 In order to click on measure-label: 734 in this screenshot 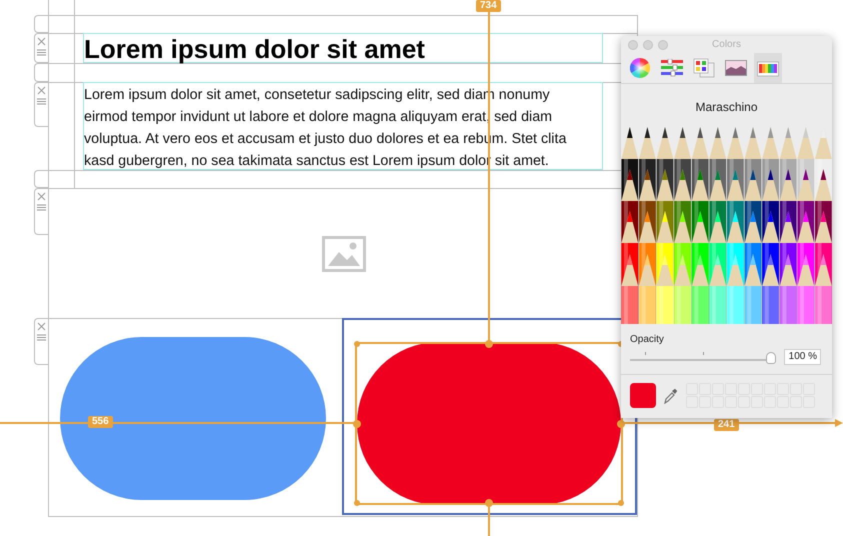, I will do `click(488, 6)`.